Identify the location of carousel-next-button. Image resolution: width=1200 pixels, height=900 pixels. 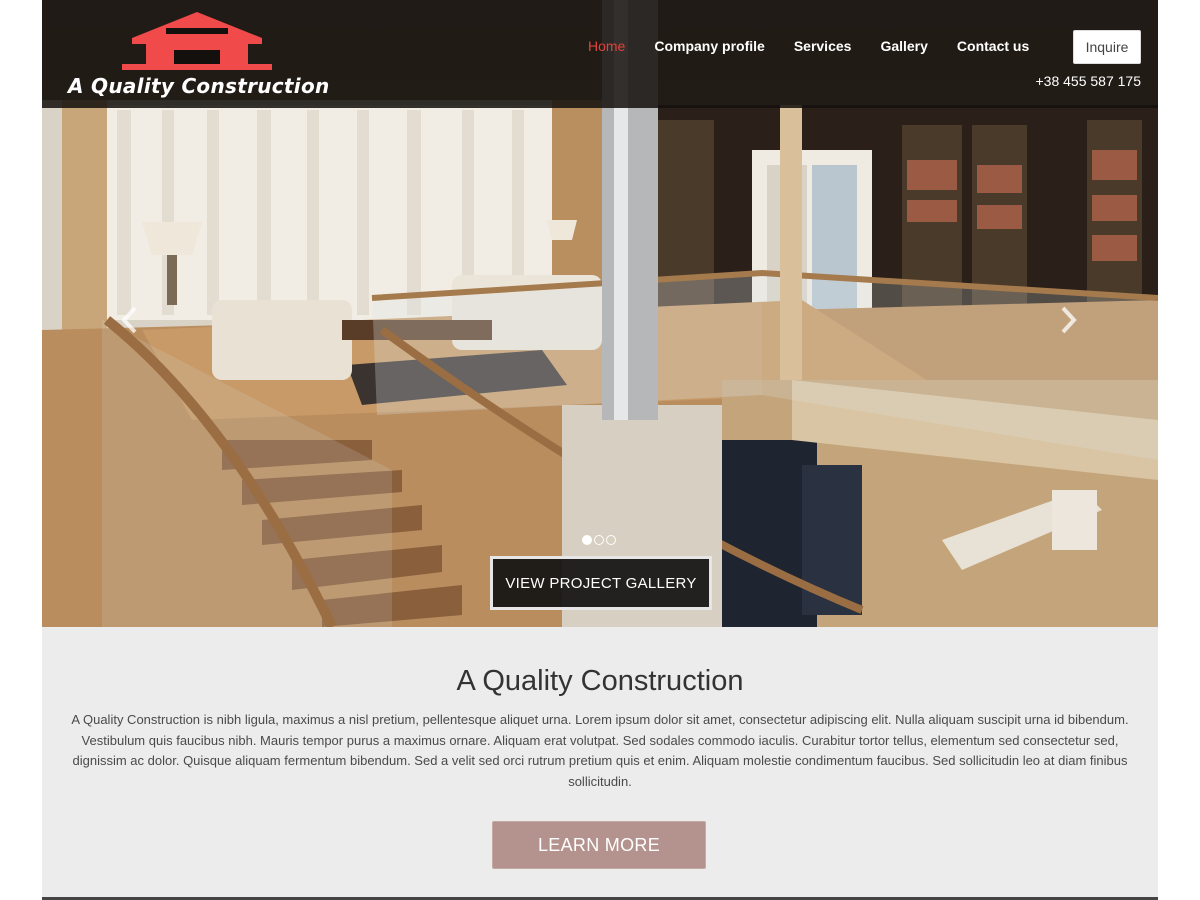
(1069, 320).